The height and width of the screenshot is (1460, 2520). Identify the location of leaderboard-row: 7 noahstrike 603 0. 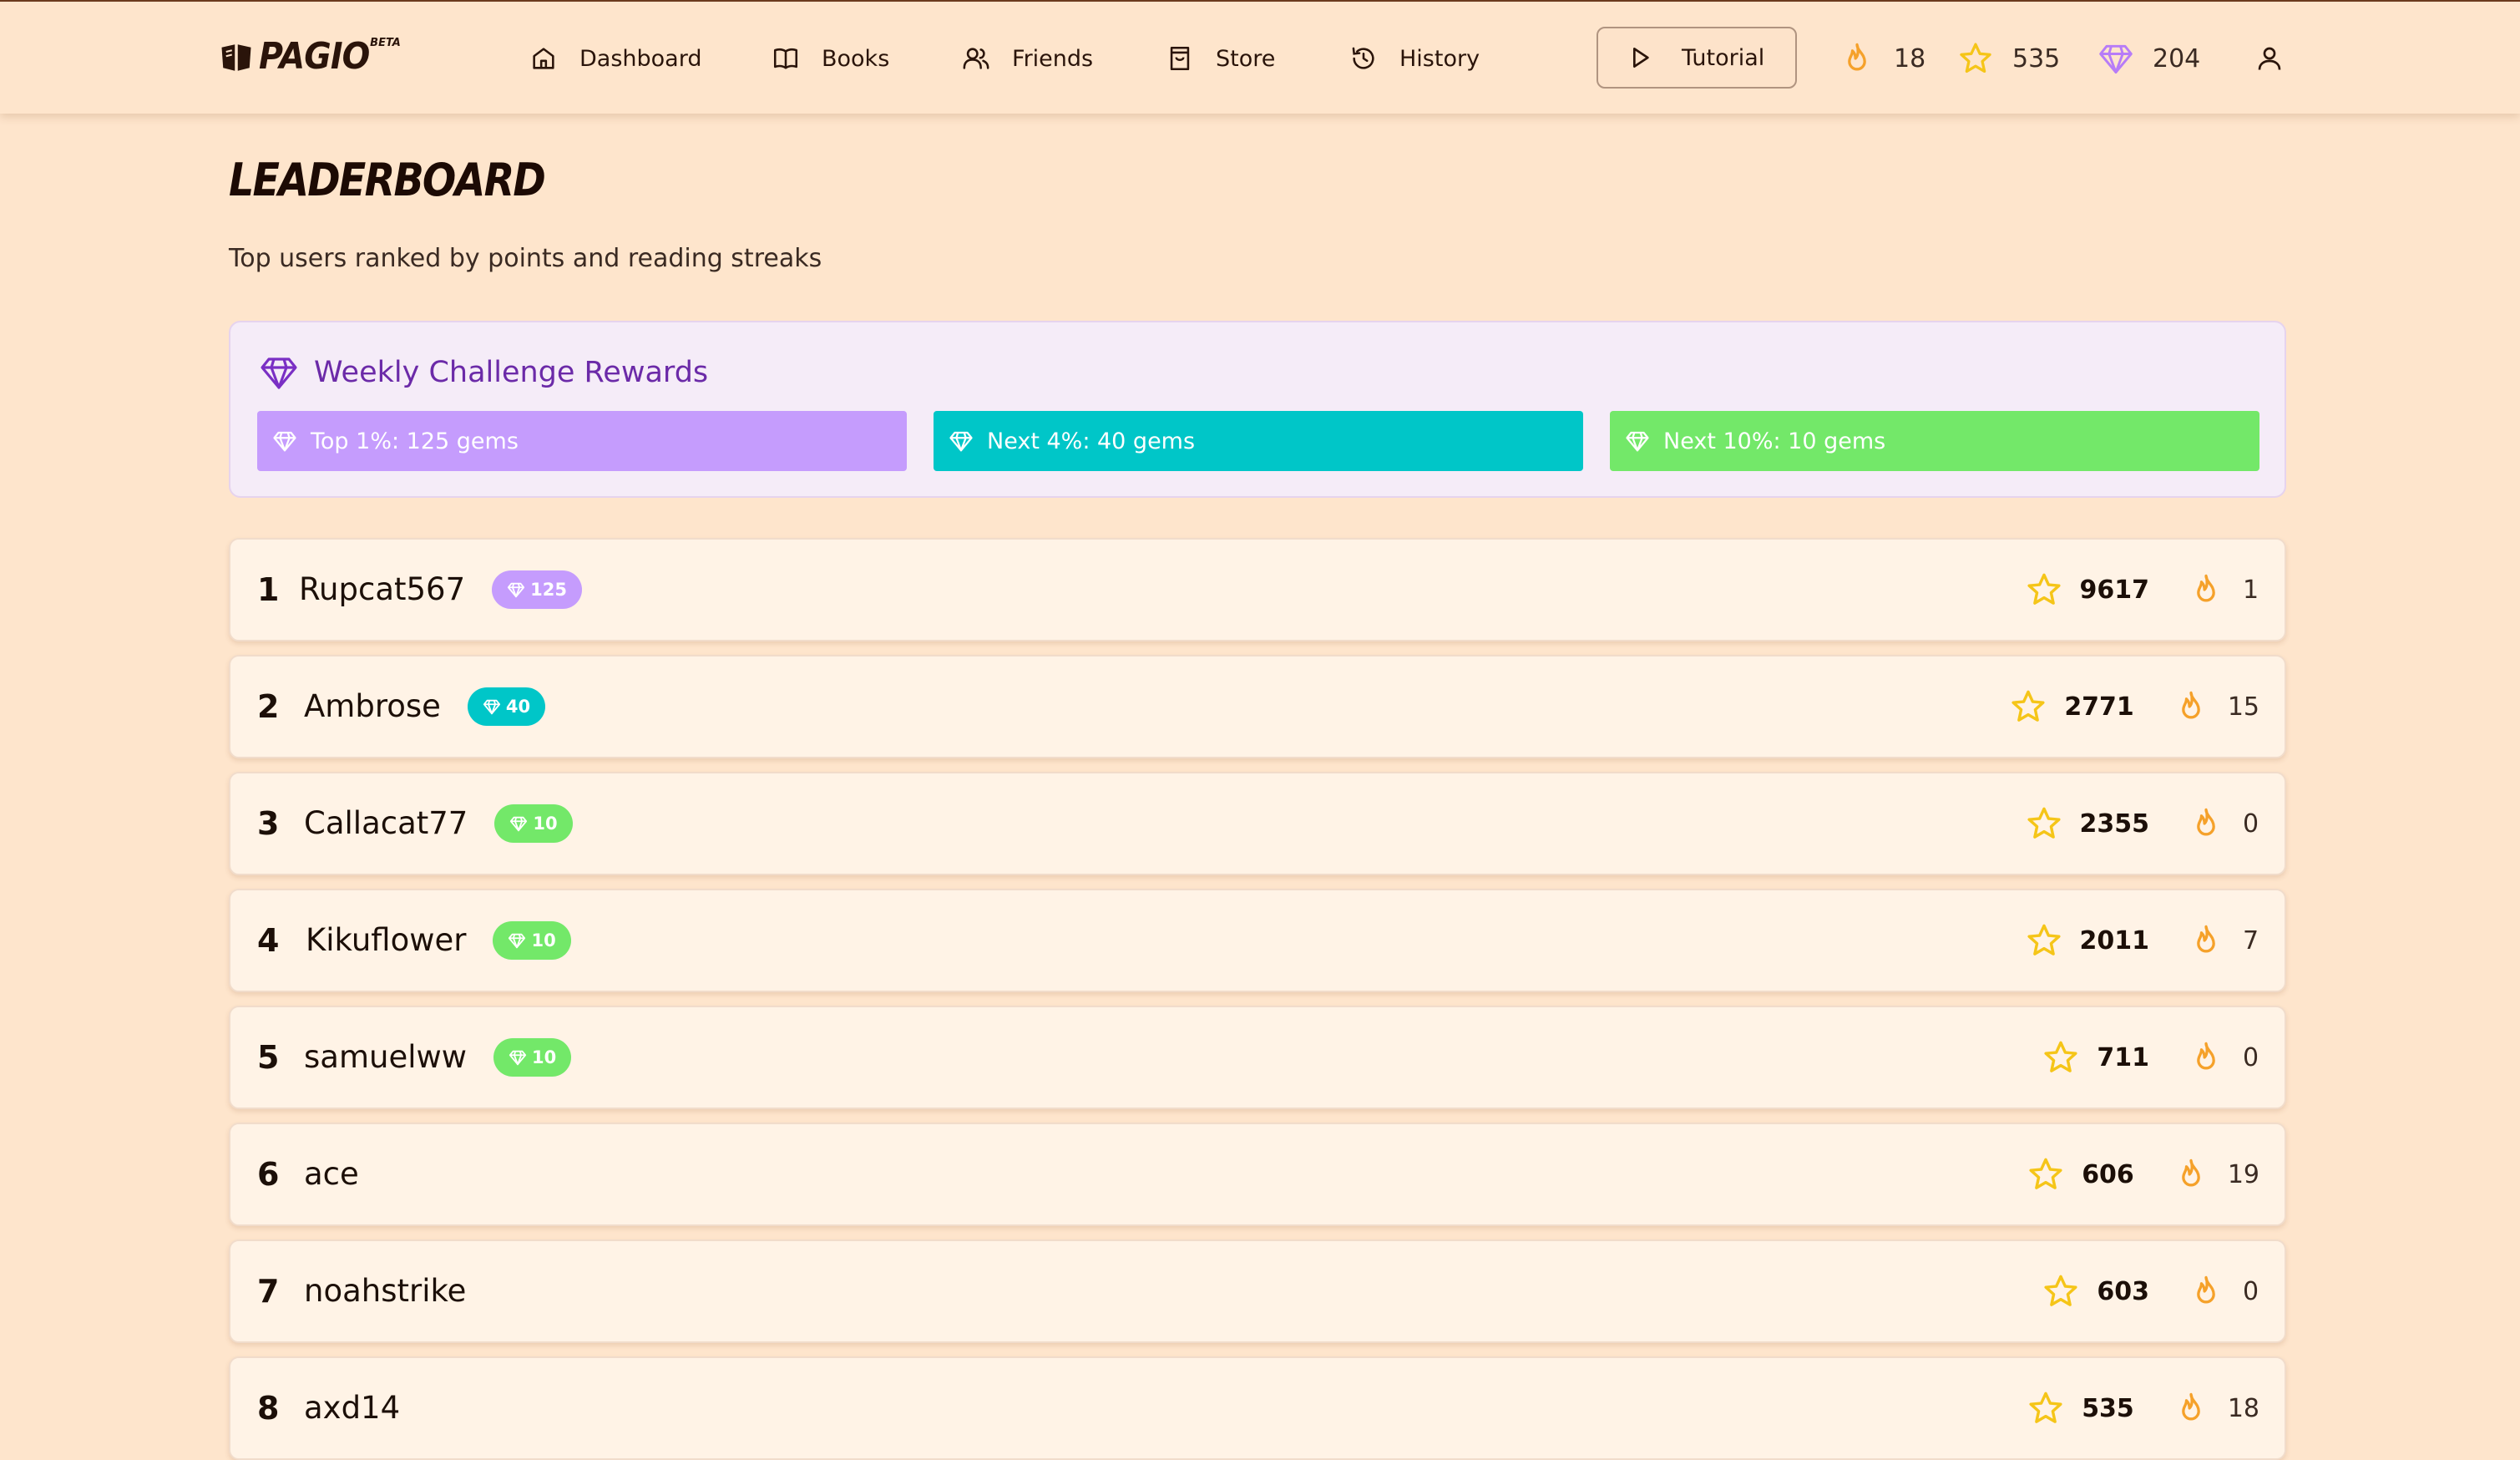
(1257, 1291).